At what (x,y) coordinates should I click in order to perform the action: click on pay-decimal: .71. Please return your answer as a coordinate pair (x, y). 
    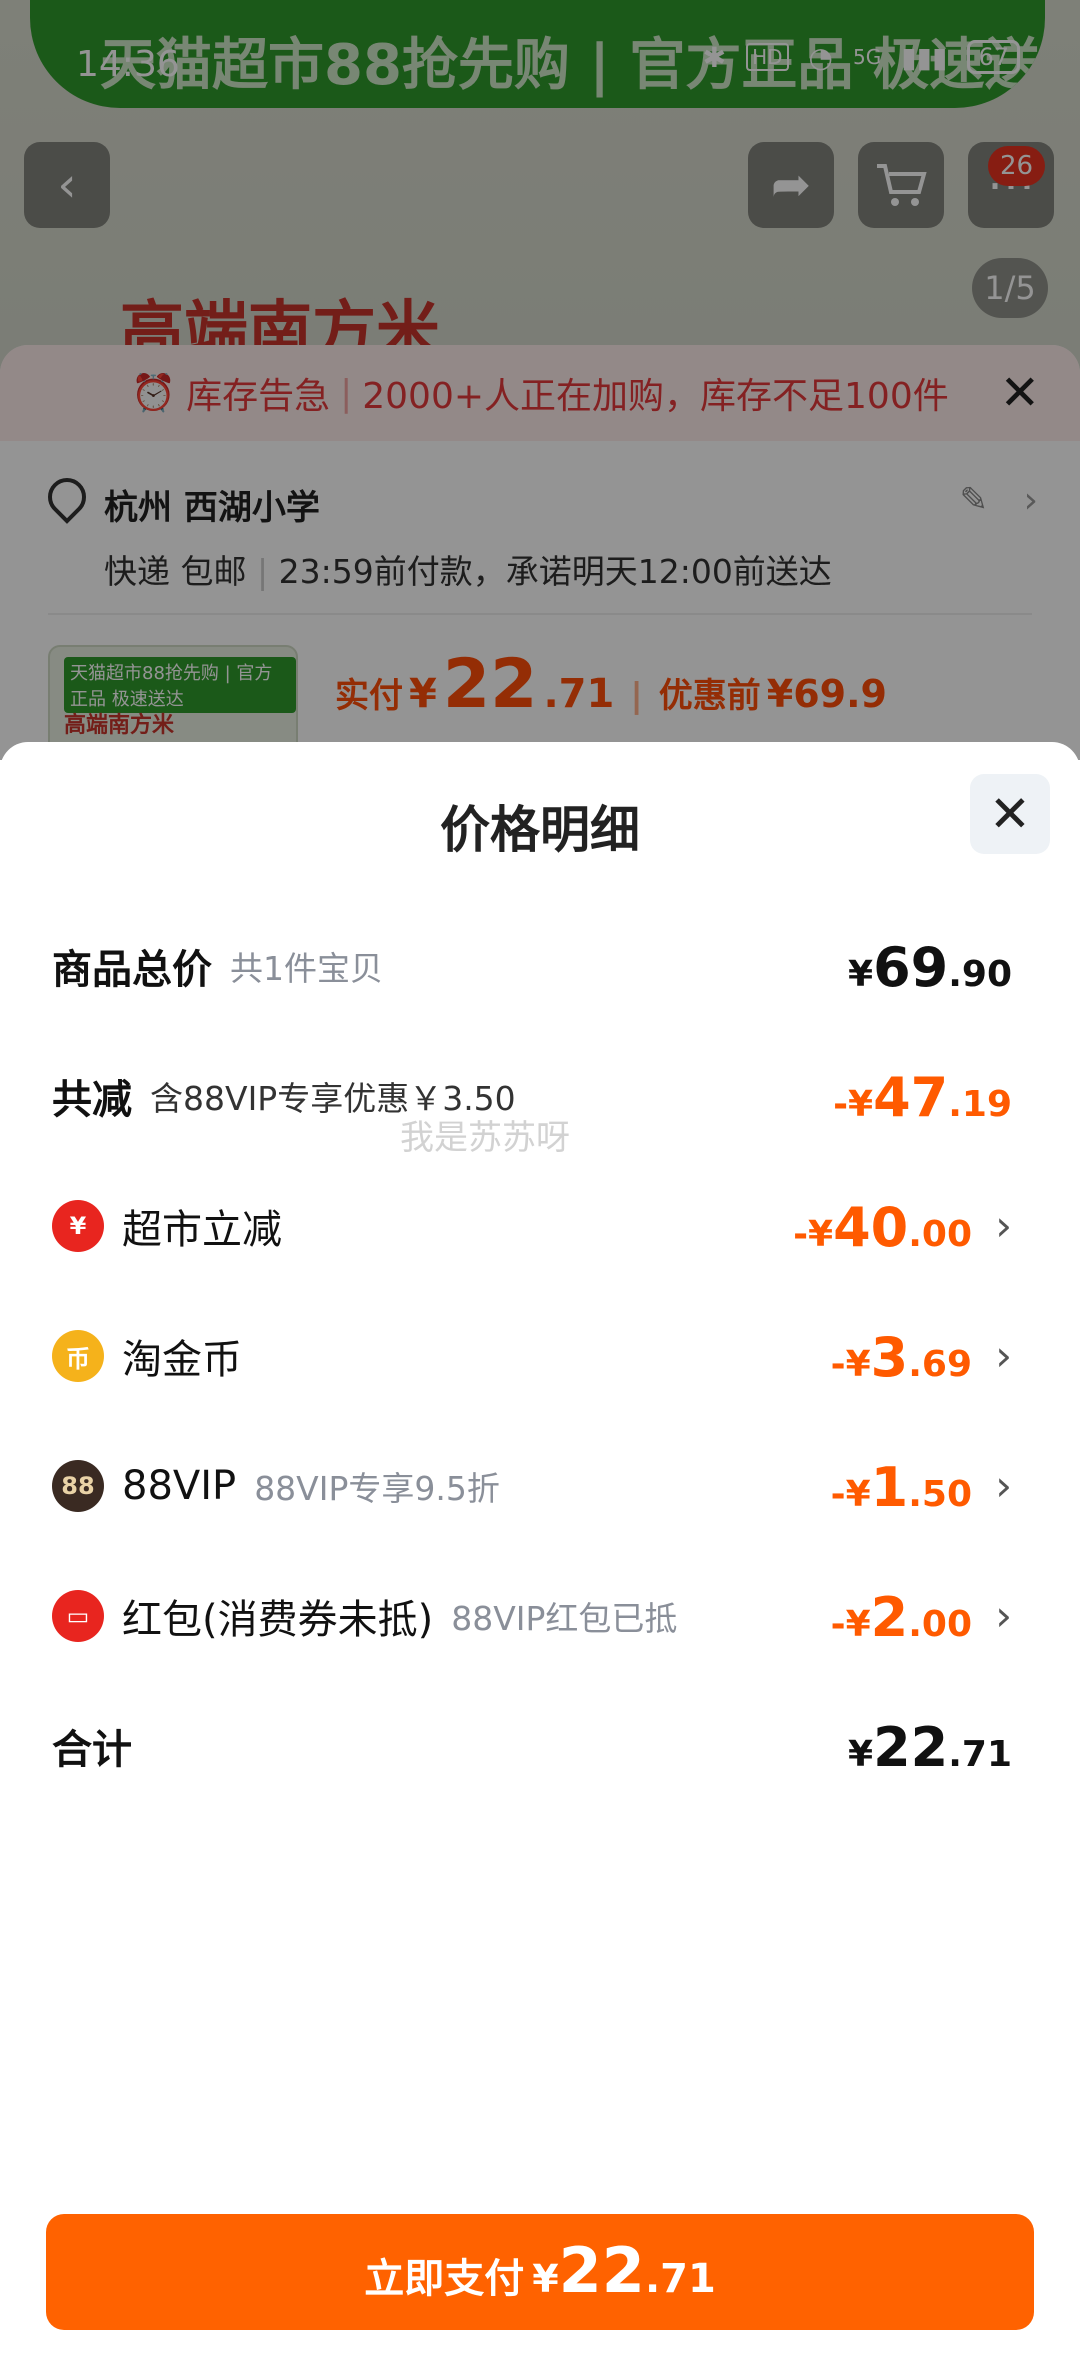
    Looking at the image, I should click on (680, 2279).